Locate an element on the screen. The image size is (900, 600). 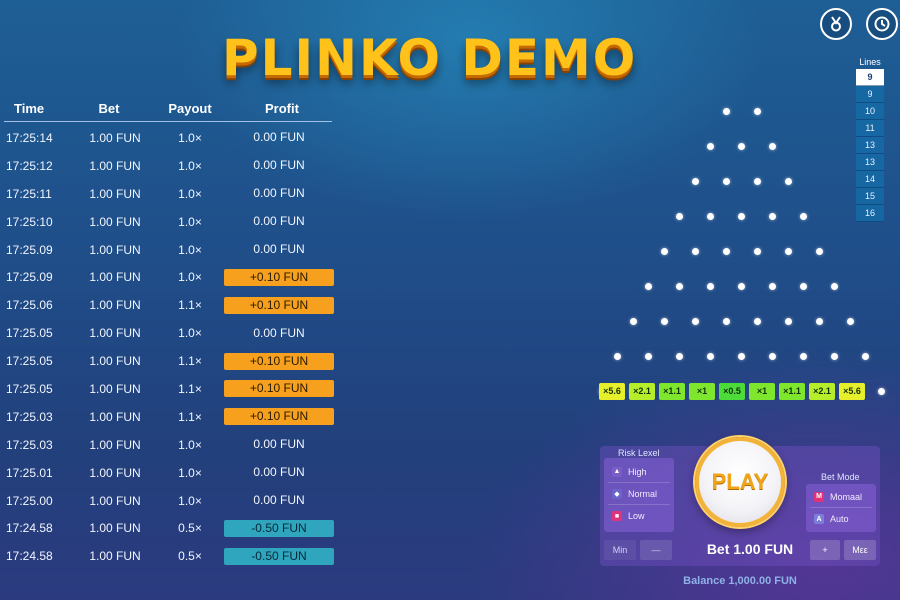
bet-mode-manual: M Momaal is located at coordinates (841, 497).